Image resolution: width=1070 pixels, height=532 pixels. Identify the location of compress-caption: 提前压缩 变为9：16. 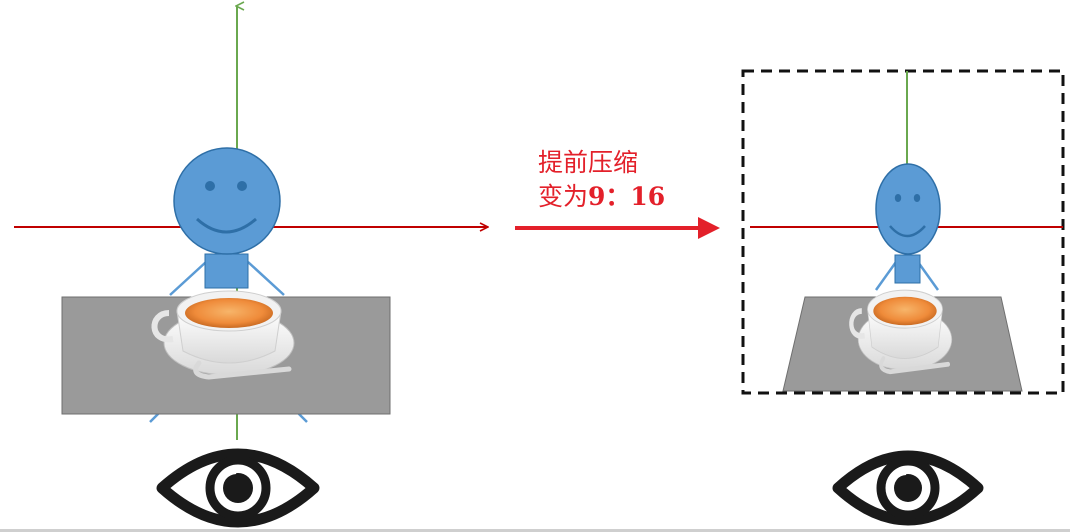
(623, 180).